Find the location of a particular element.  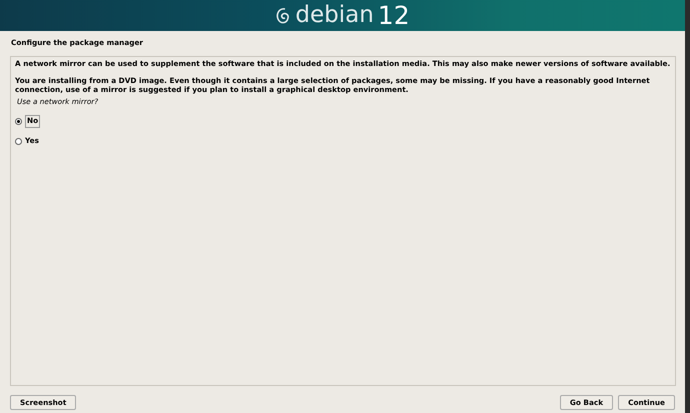

version-number: 12 is located at coordinates (394, 15).